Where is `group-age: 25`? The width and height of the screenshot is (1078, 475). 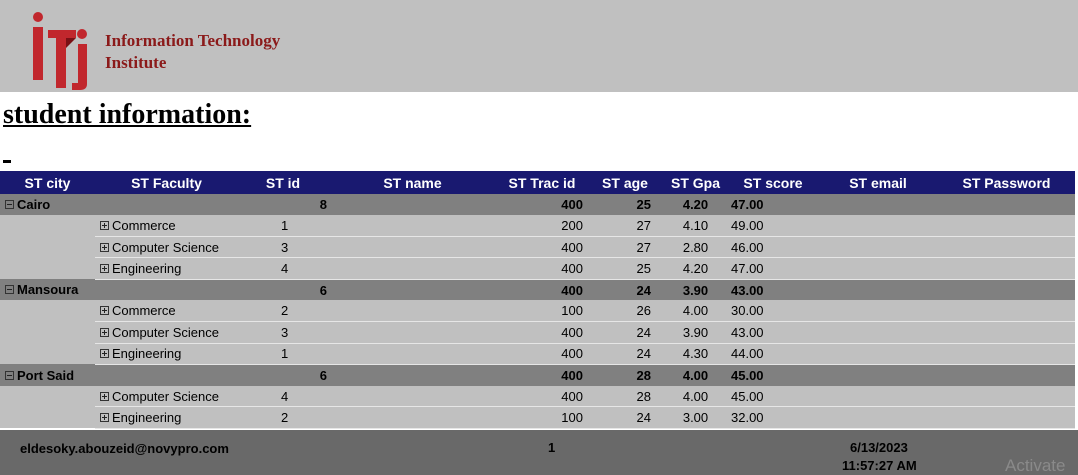 group-age: 25 is located at coordinates (625, 205).